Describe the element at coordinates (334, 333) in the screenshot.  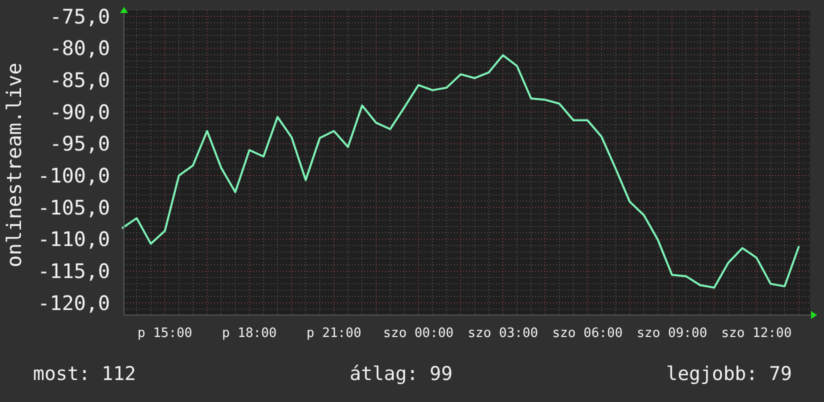
I see `x-tick-label: p 21:00` at that location.